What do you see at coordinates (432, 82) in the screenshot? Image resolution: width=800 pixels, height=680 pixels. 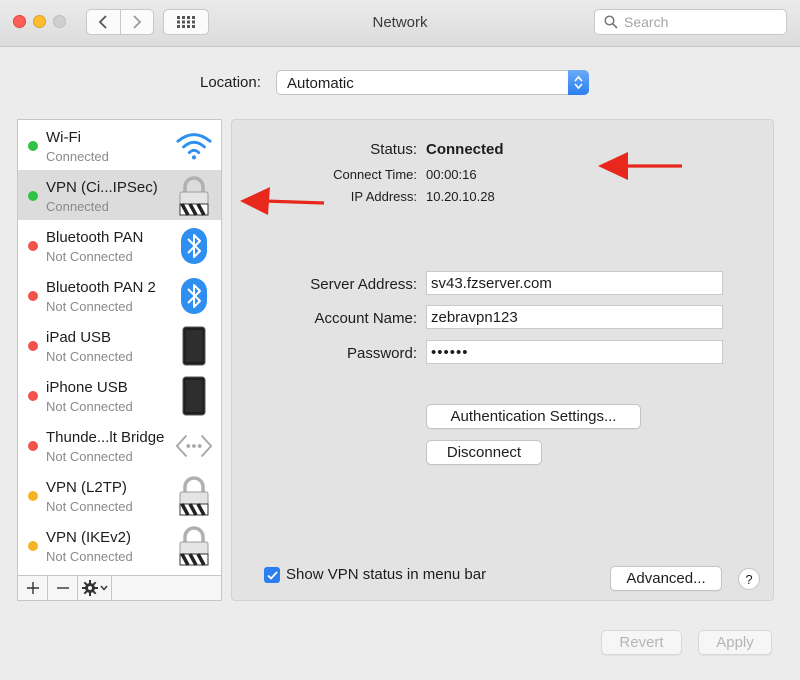 I see `location-select: Automatic` at bounding box center [432, 82].